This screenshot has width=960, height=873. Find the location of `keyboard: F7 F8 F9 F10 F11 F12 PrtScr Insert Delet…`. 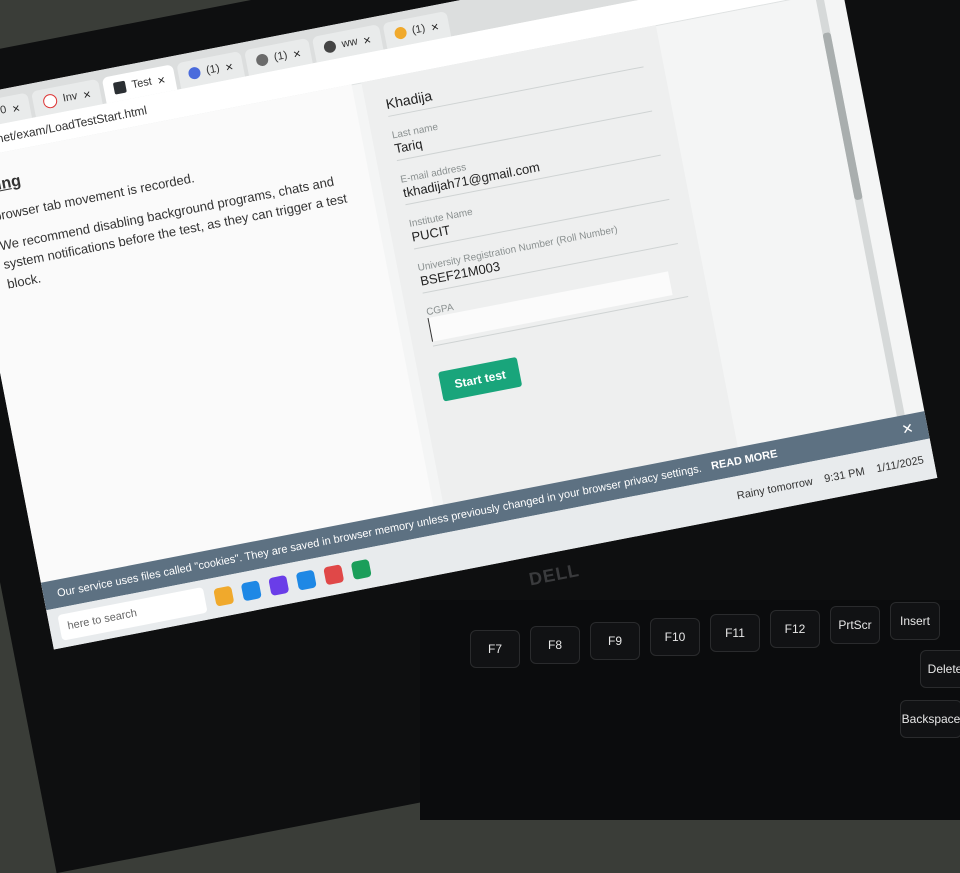

keyboard: F7 F8 F9 F10 F11 F12 PrtScr Insert Delet… is located at coordinates (690, 710).